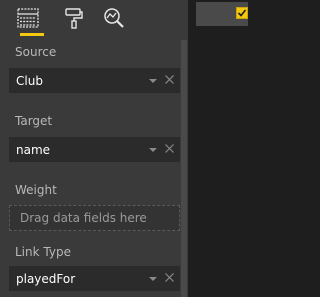 This screenshot has height=297, width=320. Describe the element at coordinates (36, 52) in the screenshot. I see `source-label: Source` at that location.